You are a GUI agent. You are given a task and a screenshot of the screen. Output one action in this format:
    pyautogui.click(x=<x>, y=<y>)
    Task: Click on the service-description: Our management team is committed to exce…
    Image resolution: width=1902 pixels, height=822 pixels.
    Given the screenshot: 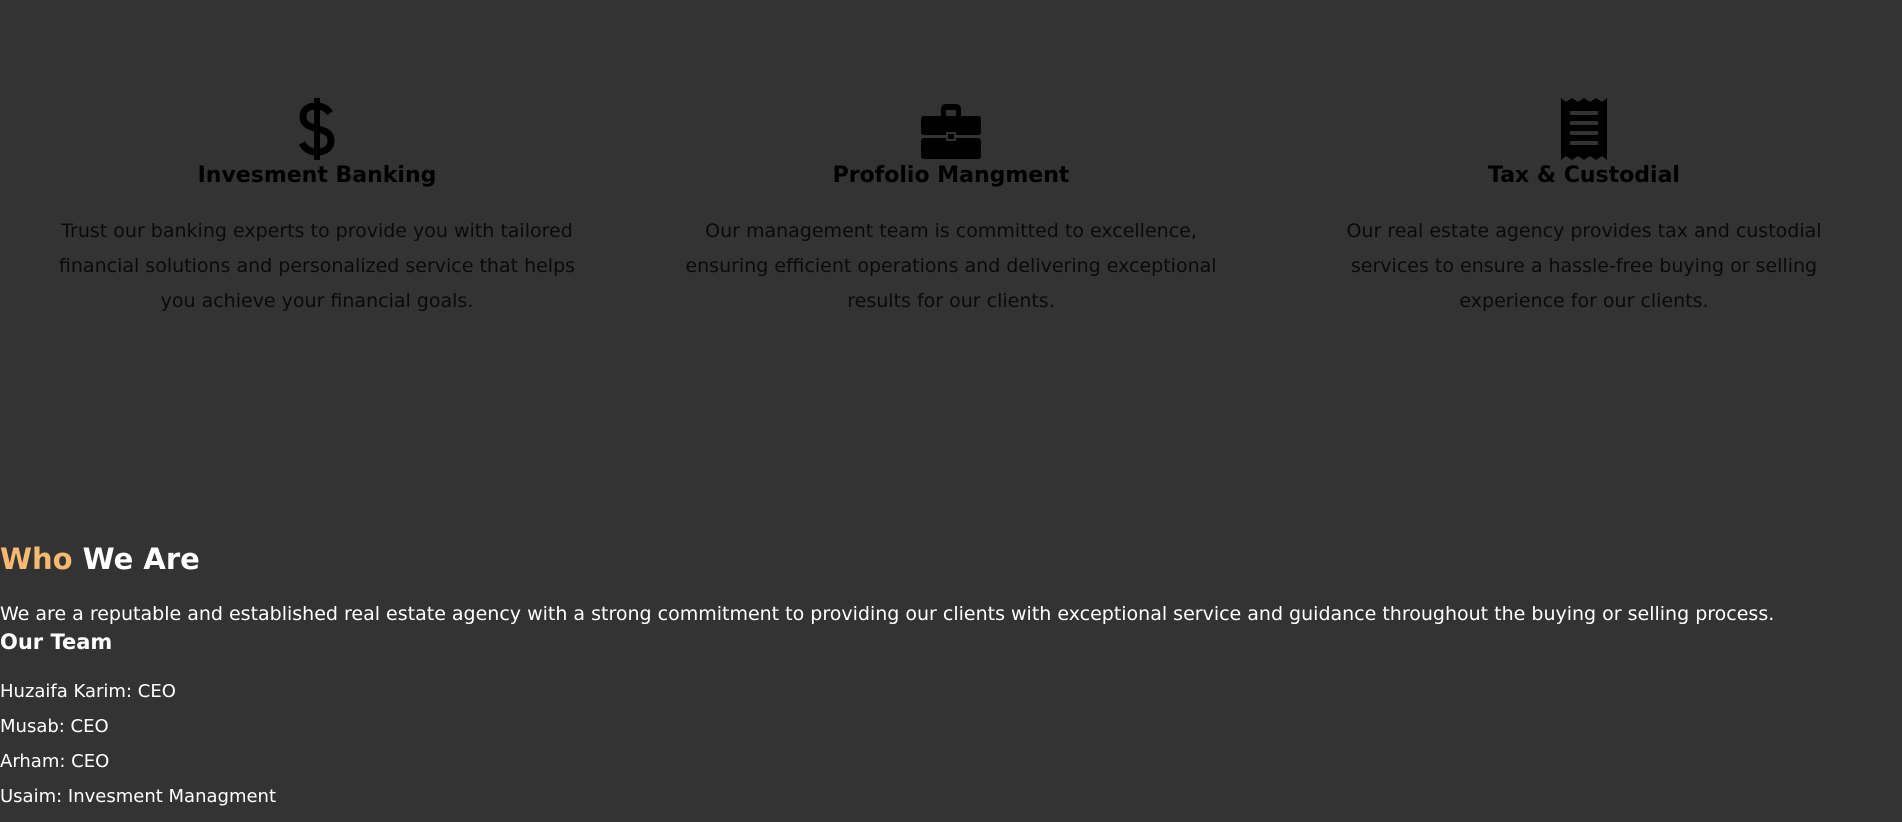 What is the action you would take?
    pyautogui.click(x=951, y=266)
    